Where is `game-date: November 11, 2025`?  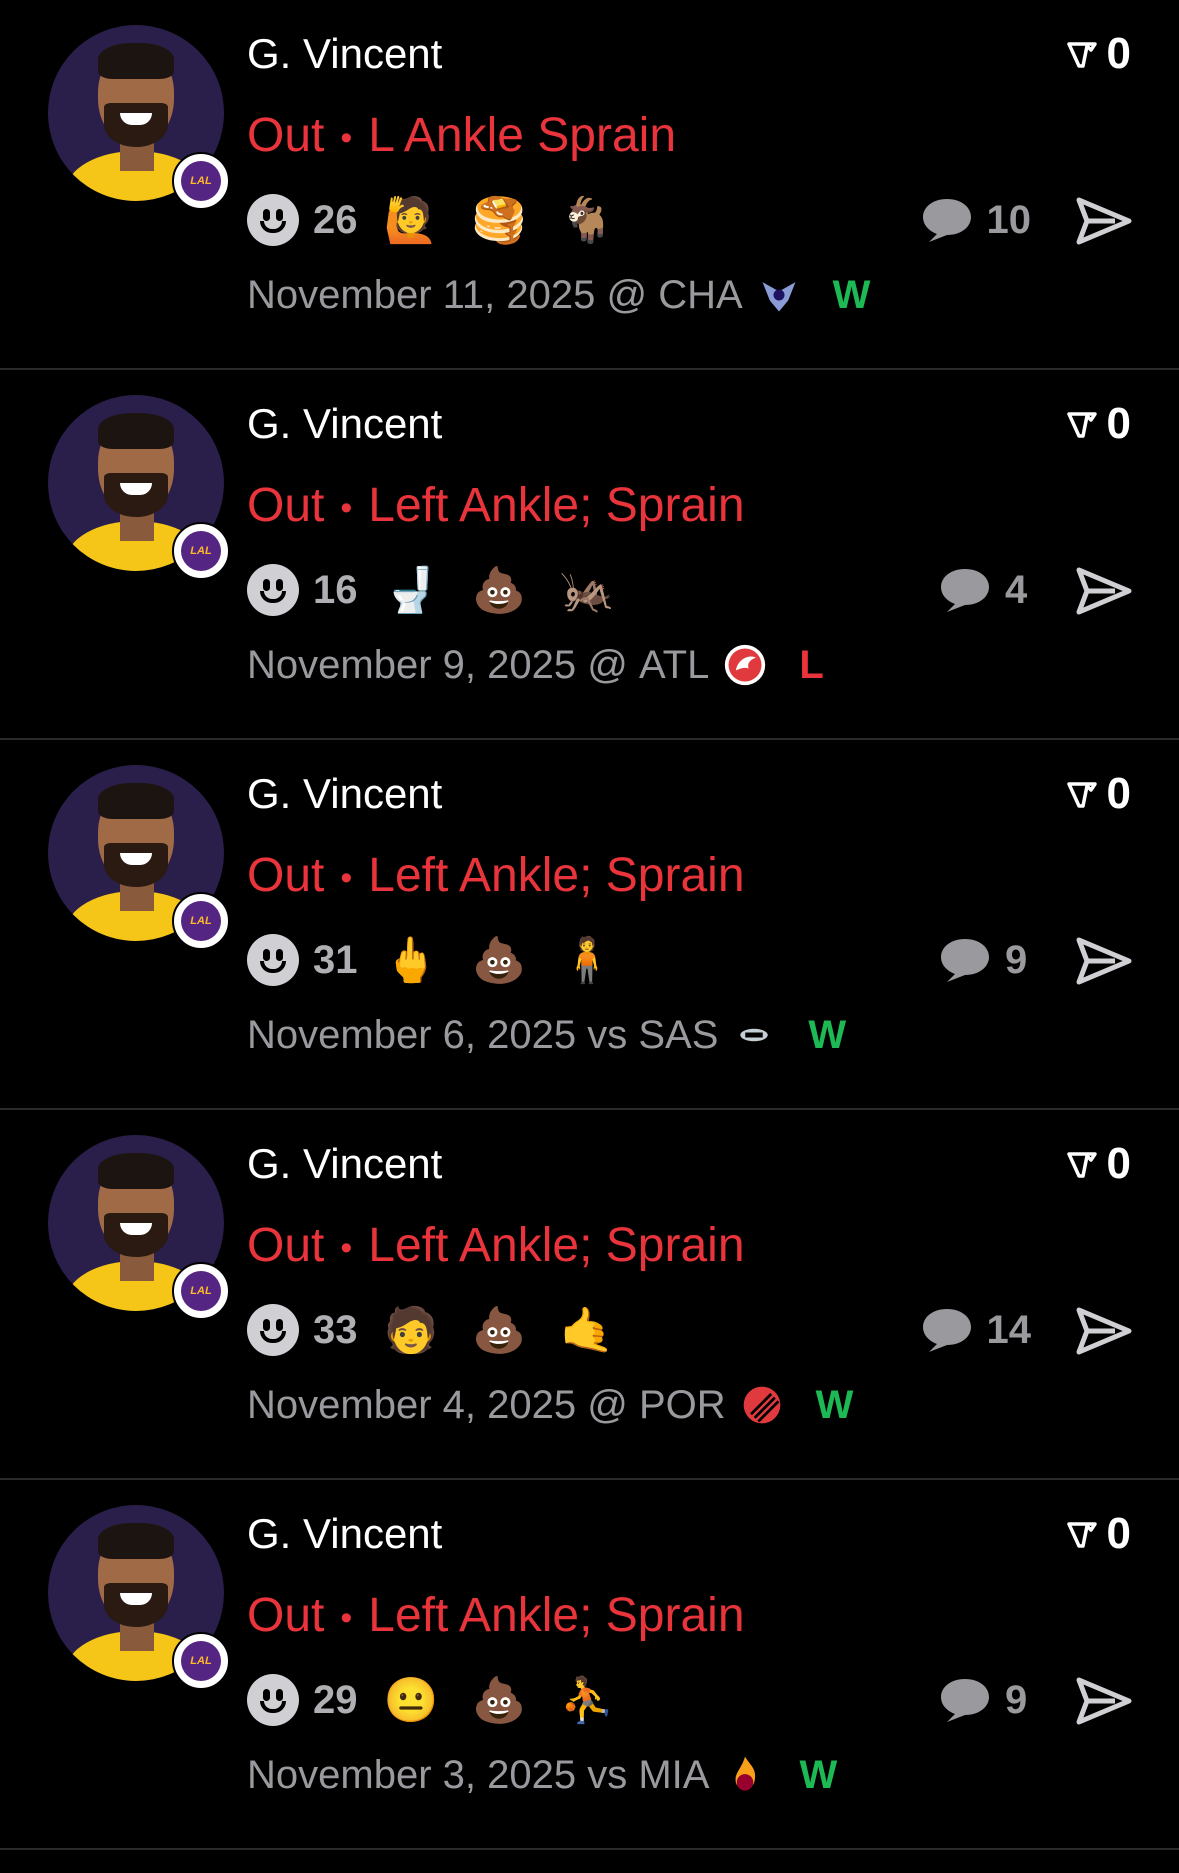 game-date: November 11, 2025 is located at coordinates (421, 294).